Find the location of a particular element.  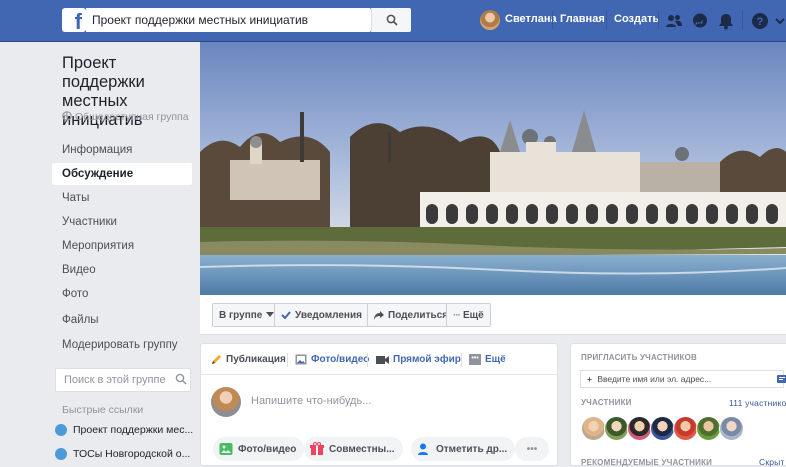

more-options-button: ••• is located at coordinates (532, 449).